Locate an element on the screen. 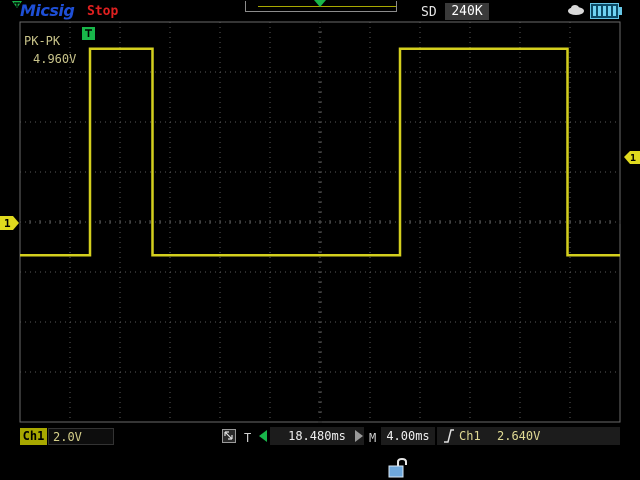 The image size is (640, 480). ch1-volts-per-div: 2.0V is located at coordinates (81, 436).